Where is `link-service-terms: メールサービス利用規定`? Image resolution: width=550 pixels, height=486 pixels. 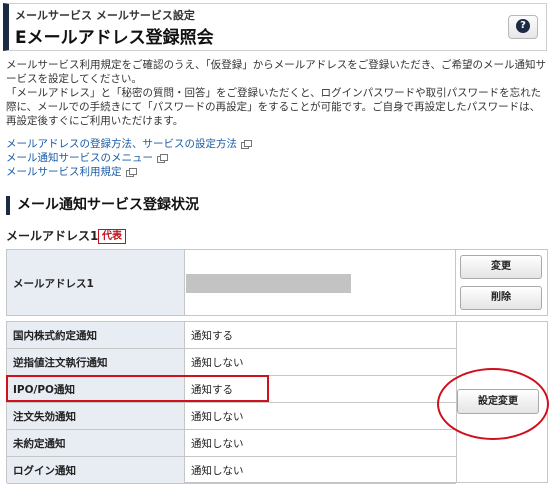
link-service-terms: メールサービス利用規定 is located at coordinates (71, 172).